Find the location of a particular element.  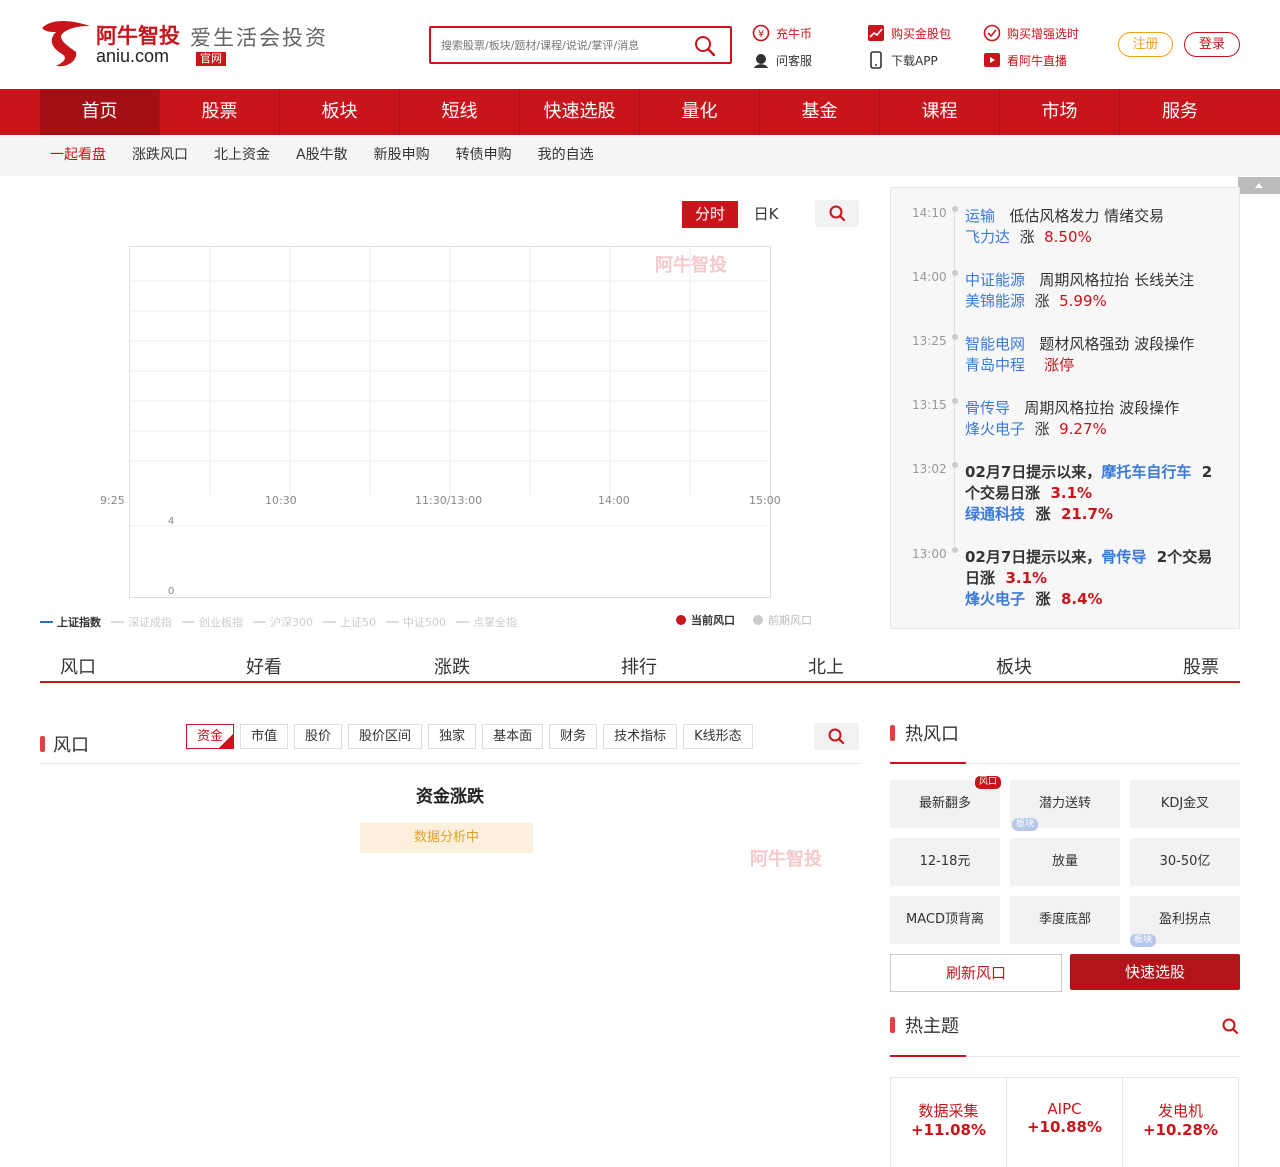

feed-word: 涨 is located at coordinates (1042, 301).